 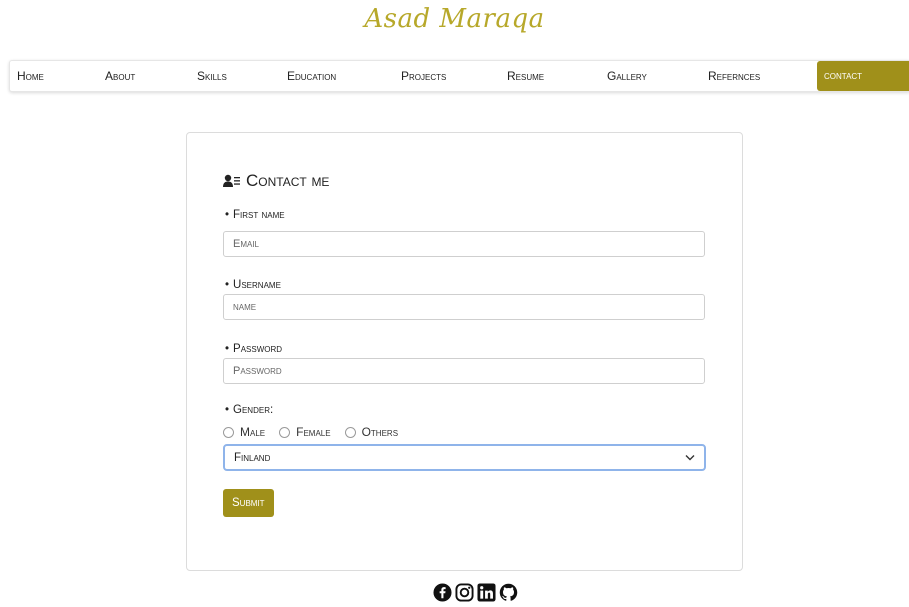 I want to click on gender-radio-others, so click(x=350, y=432).